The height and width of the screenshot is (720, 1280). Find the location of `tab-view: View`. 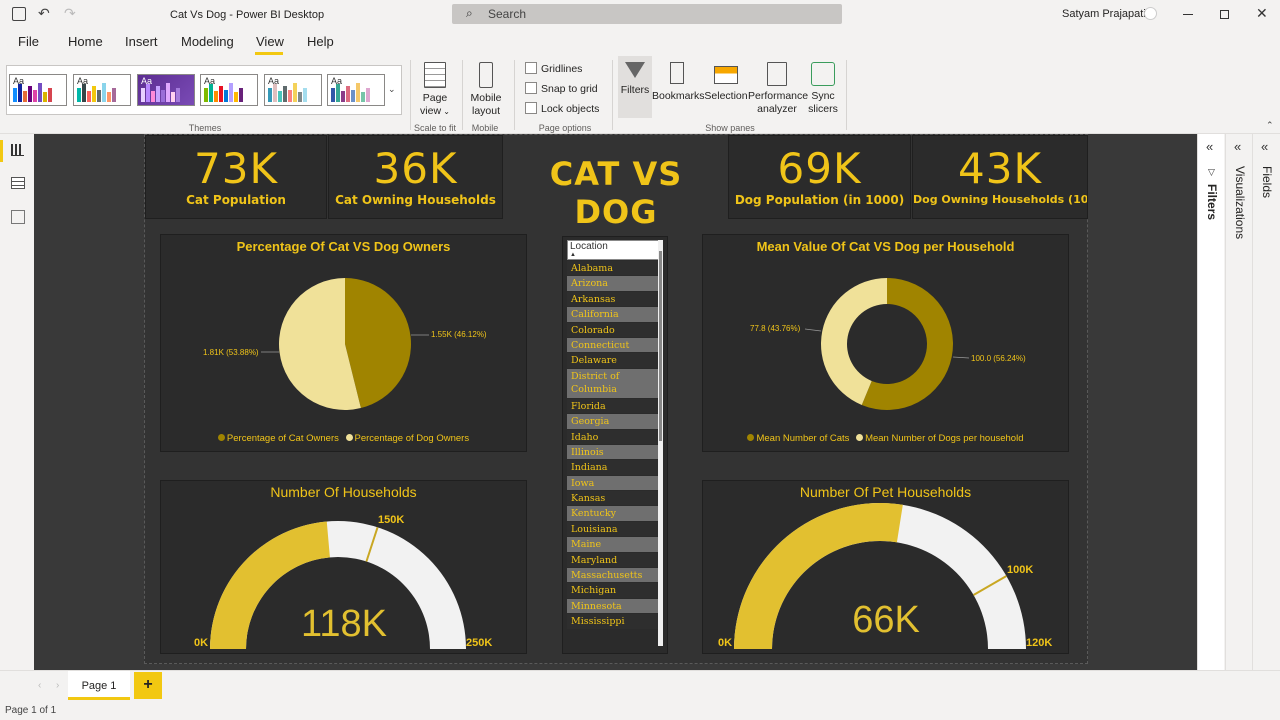

tab-view: View is located at coordinates (270, 41).